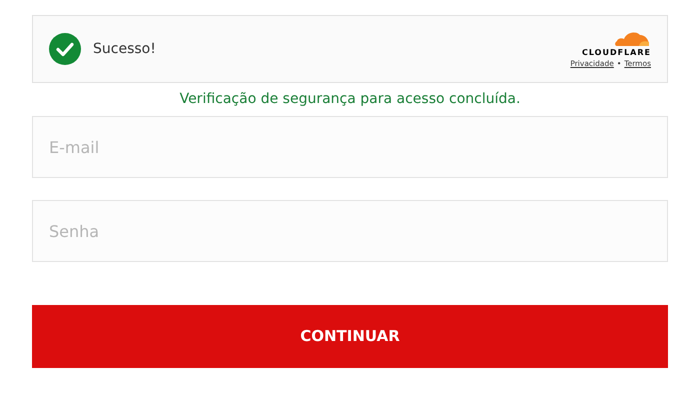 The image size is (700, 400). Describe the element at coordinates (350, 147) in the screenshot. I see `email-field: E-mail` at that location.